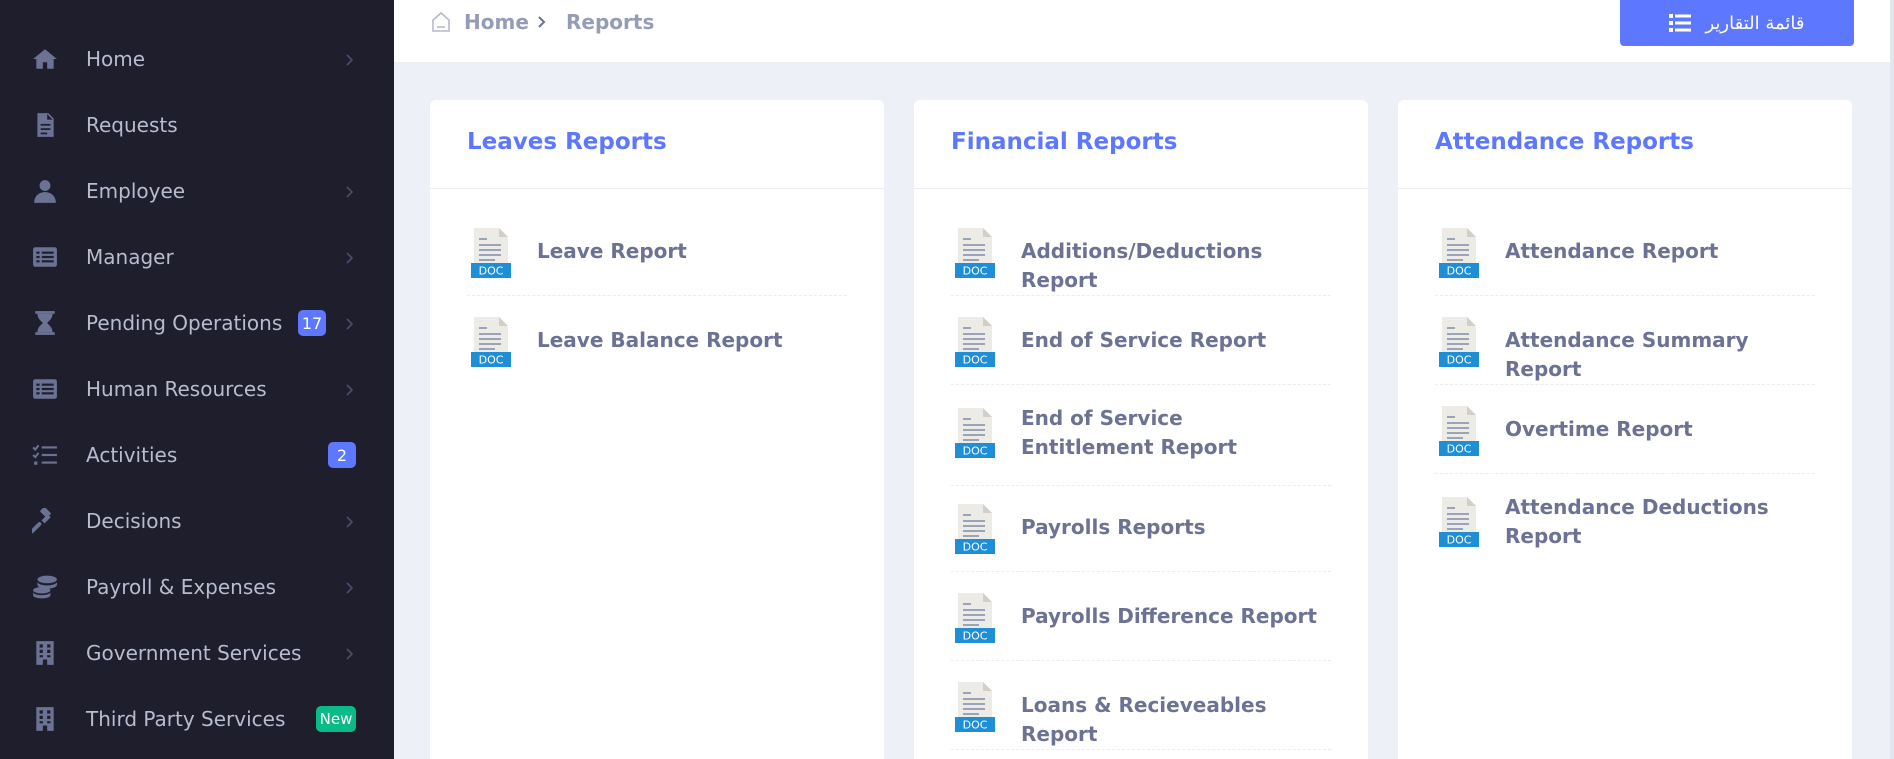 The image size is (1894, 759). I want to click on sidebar-item-activities: Activities 2, so click(197, 455).